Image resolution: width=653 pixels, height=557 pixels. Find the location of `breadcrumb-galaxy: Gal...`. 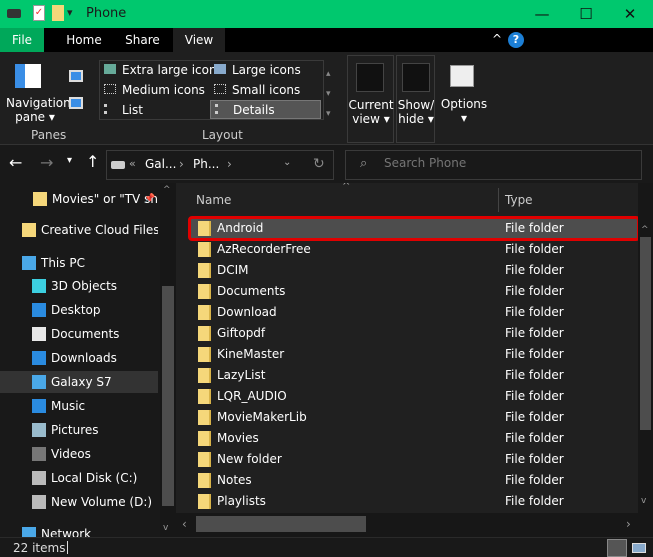

breadcrumb-galaxy: Gal... is located at coordinates (160, 164).